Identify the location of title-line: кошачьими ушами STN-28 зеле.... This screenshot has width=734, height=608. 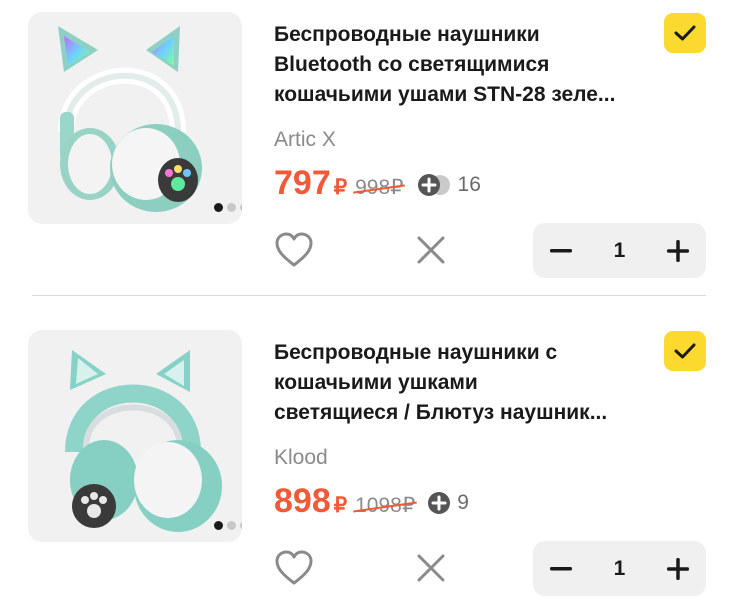
(445, 94).